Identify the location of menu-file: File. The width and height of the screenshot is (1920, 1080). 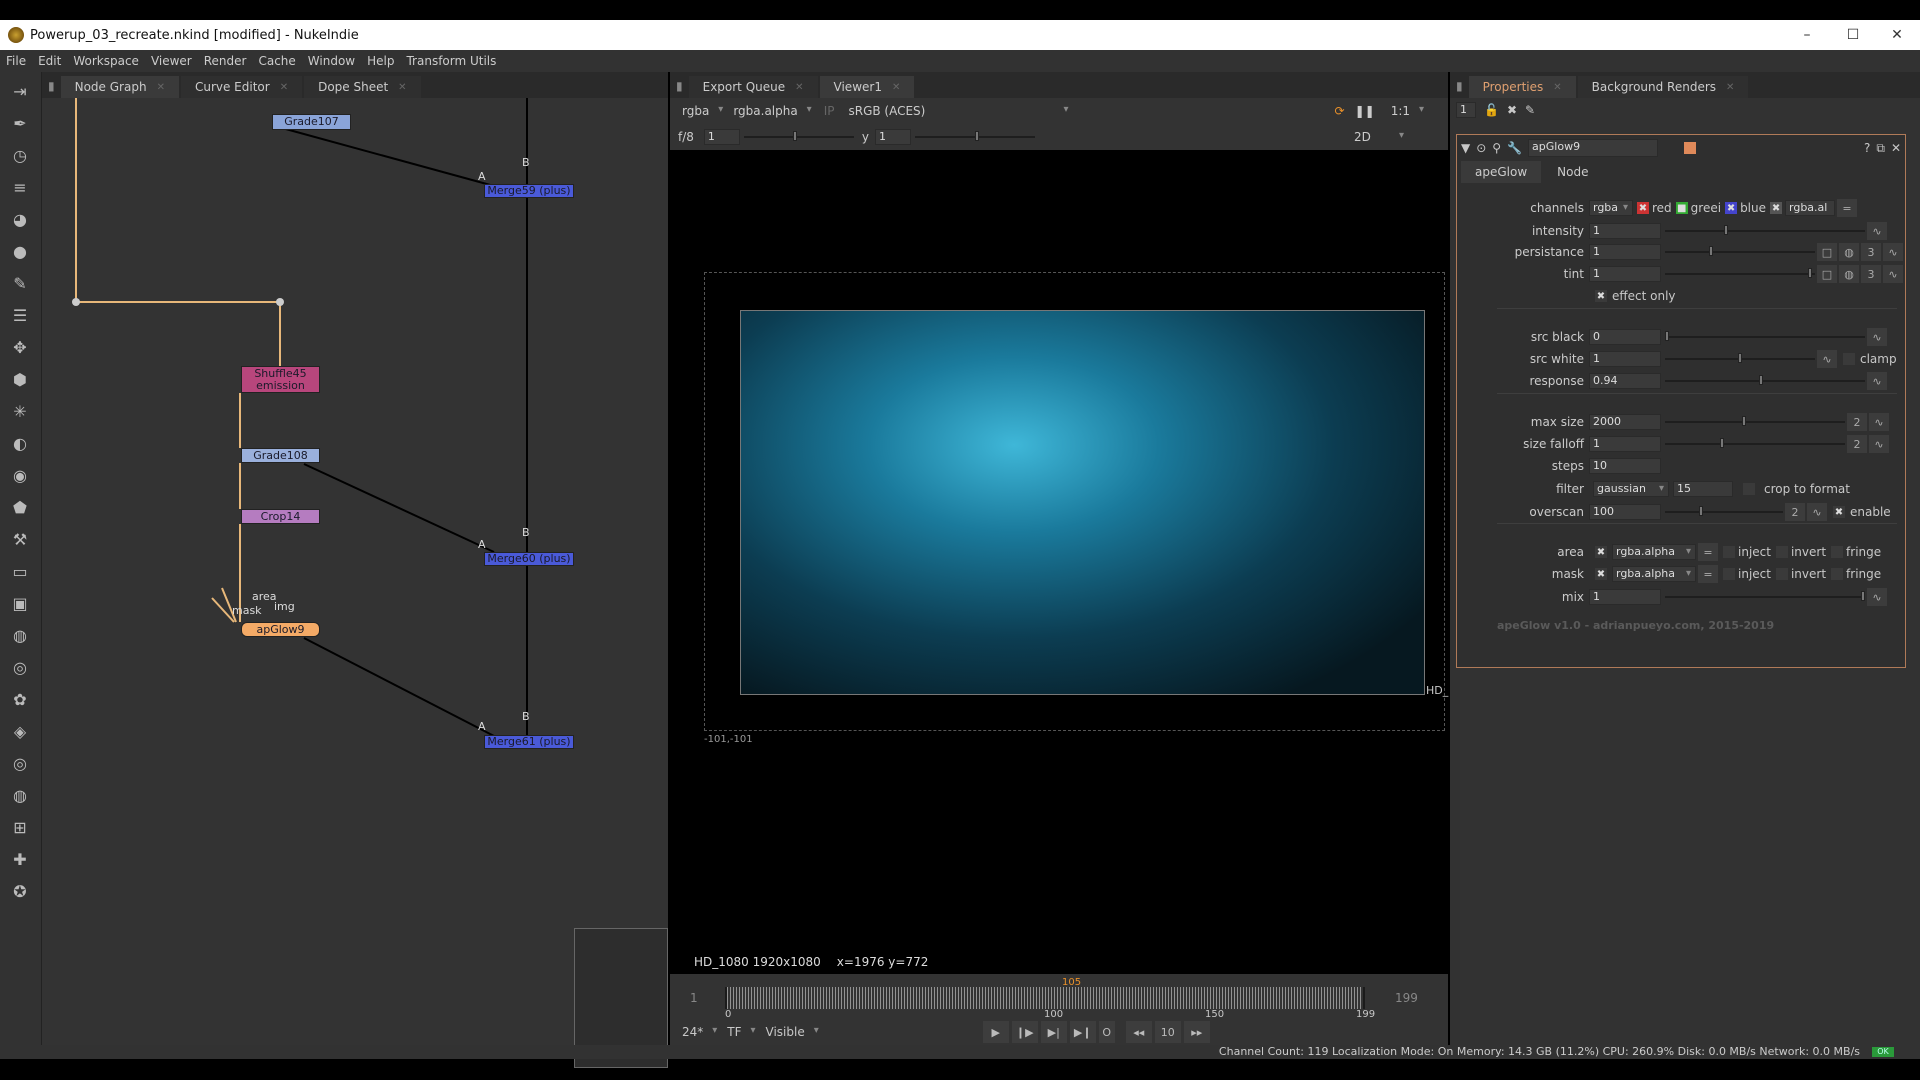
(16, 61).